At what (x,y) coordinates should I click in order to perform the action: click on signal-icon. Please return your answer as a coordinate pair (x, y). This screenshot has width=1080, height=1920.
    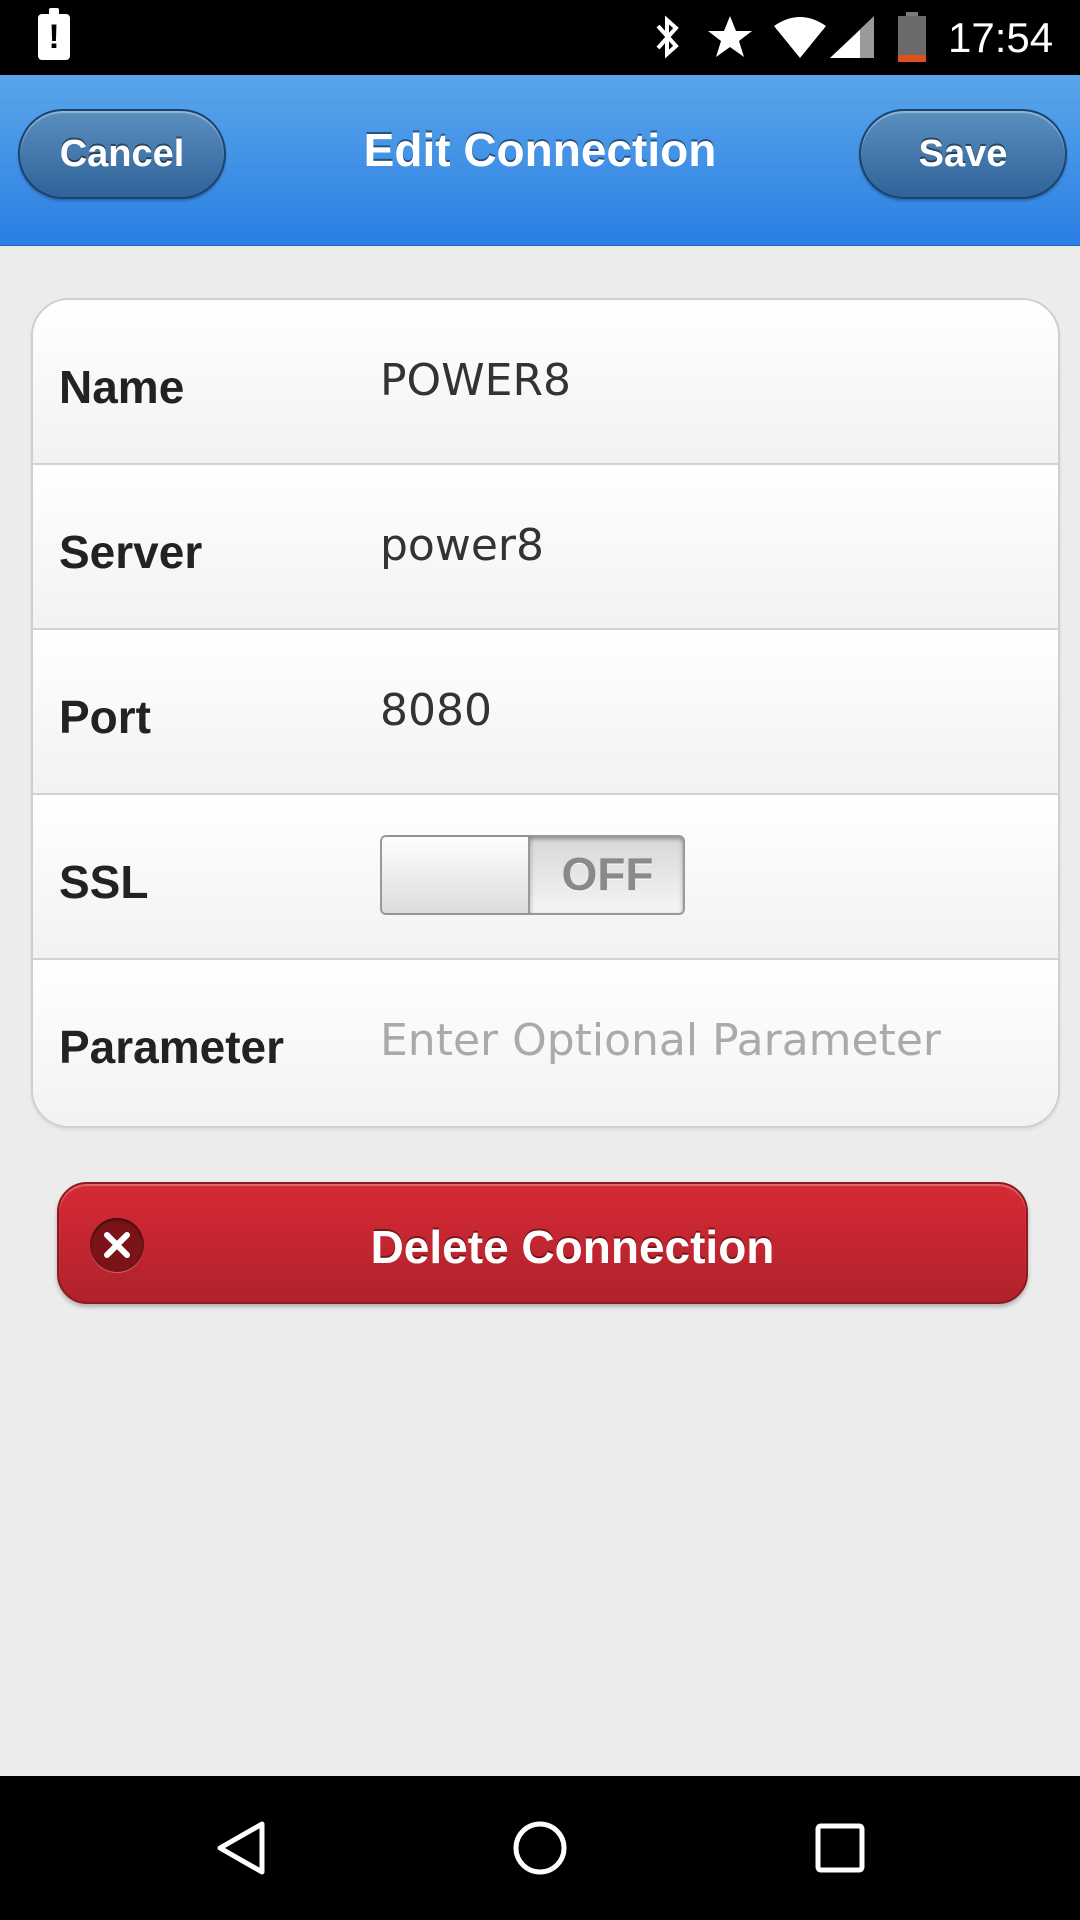
    Looking at the image, I should click on (852, 37).